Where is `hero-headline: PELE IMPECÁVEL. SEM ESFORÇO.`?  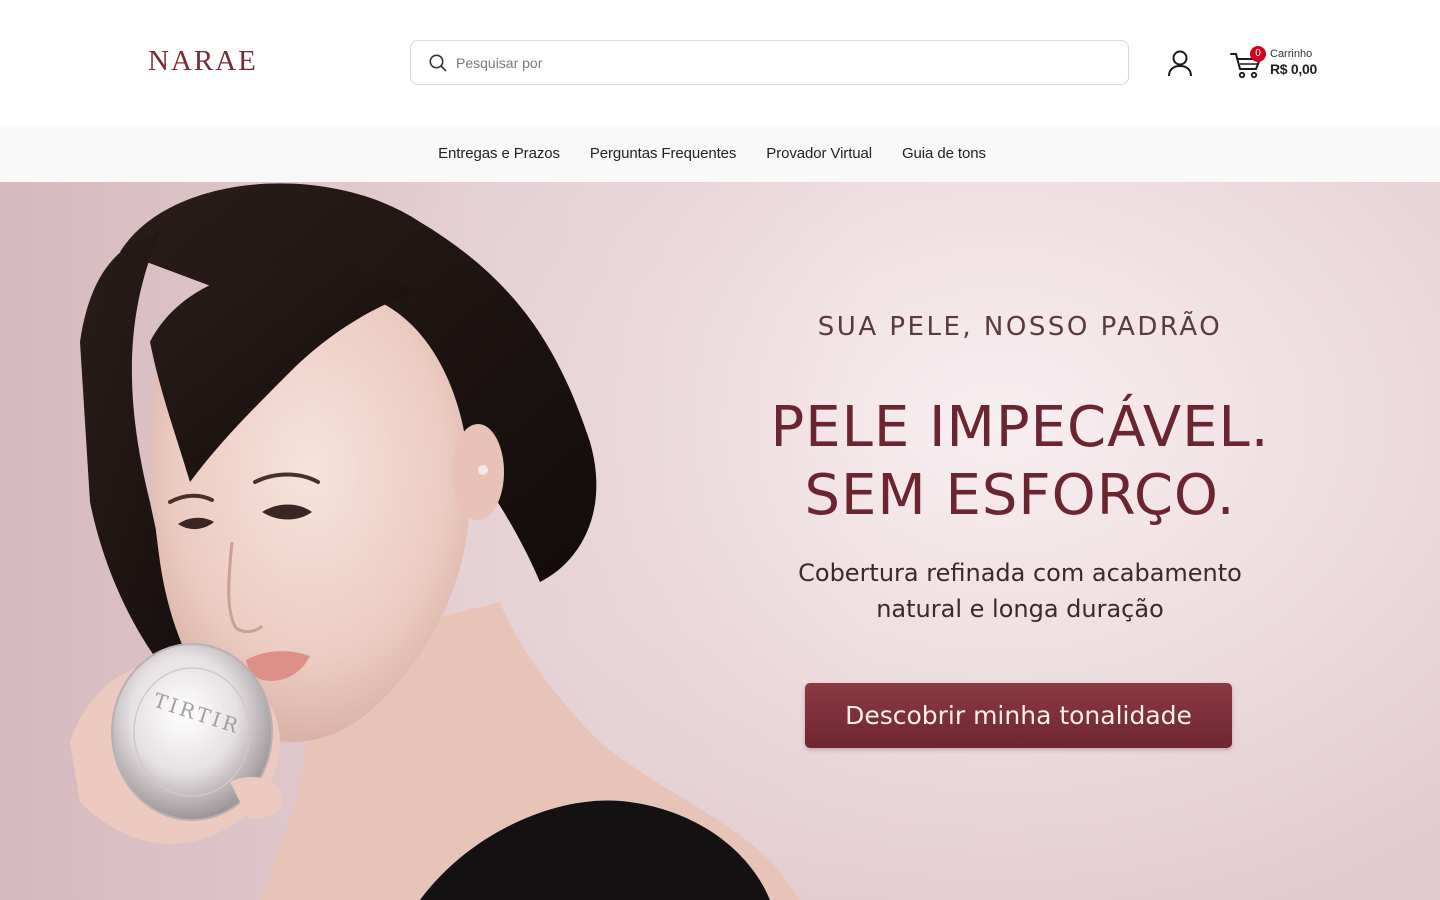
hero-headline: PELE IMPECÁVEL. SEM ESFORÇO. is located at coordinates (1020, 462).